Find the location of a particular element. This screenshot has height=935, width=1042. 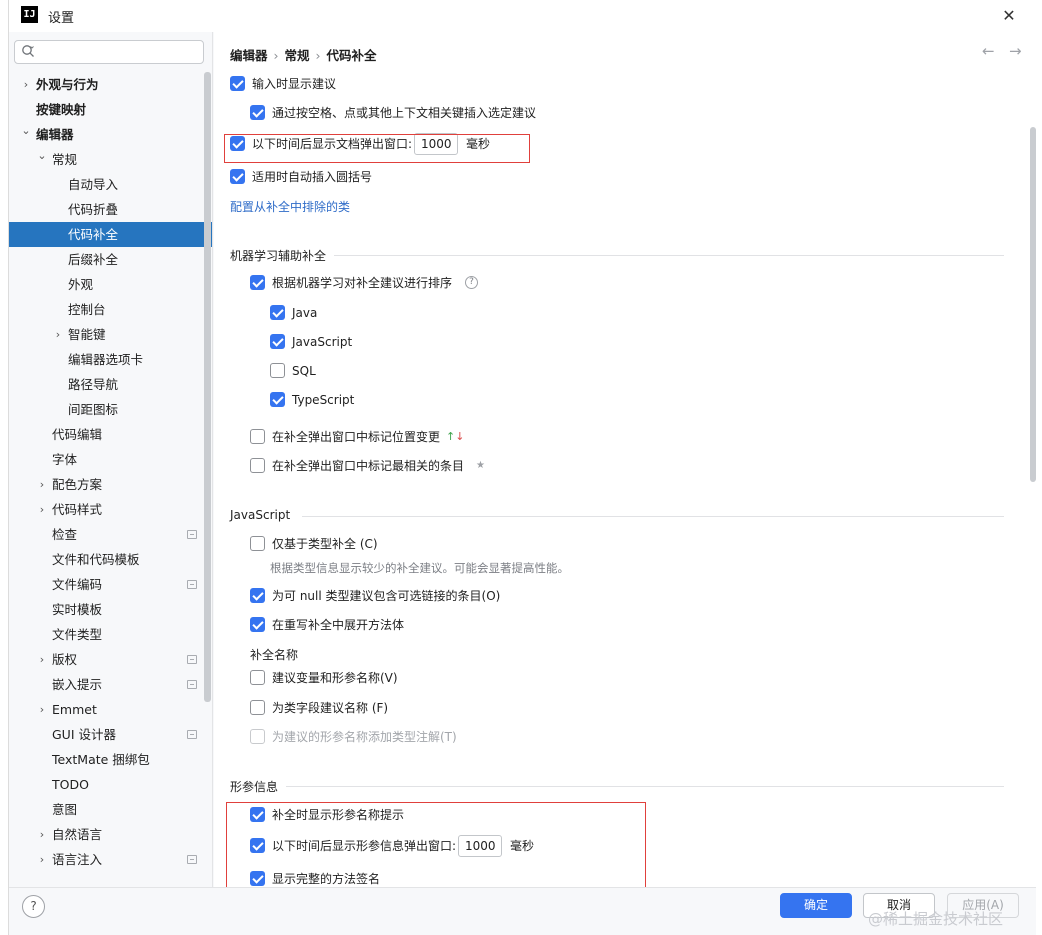

sidebar-item: › 代码样式 is located at coordinates (110, 509).